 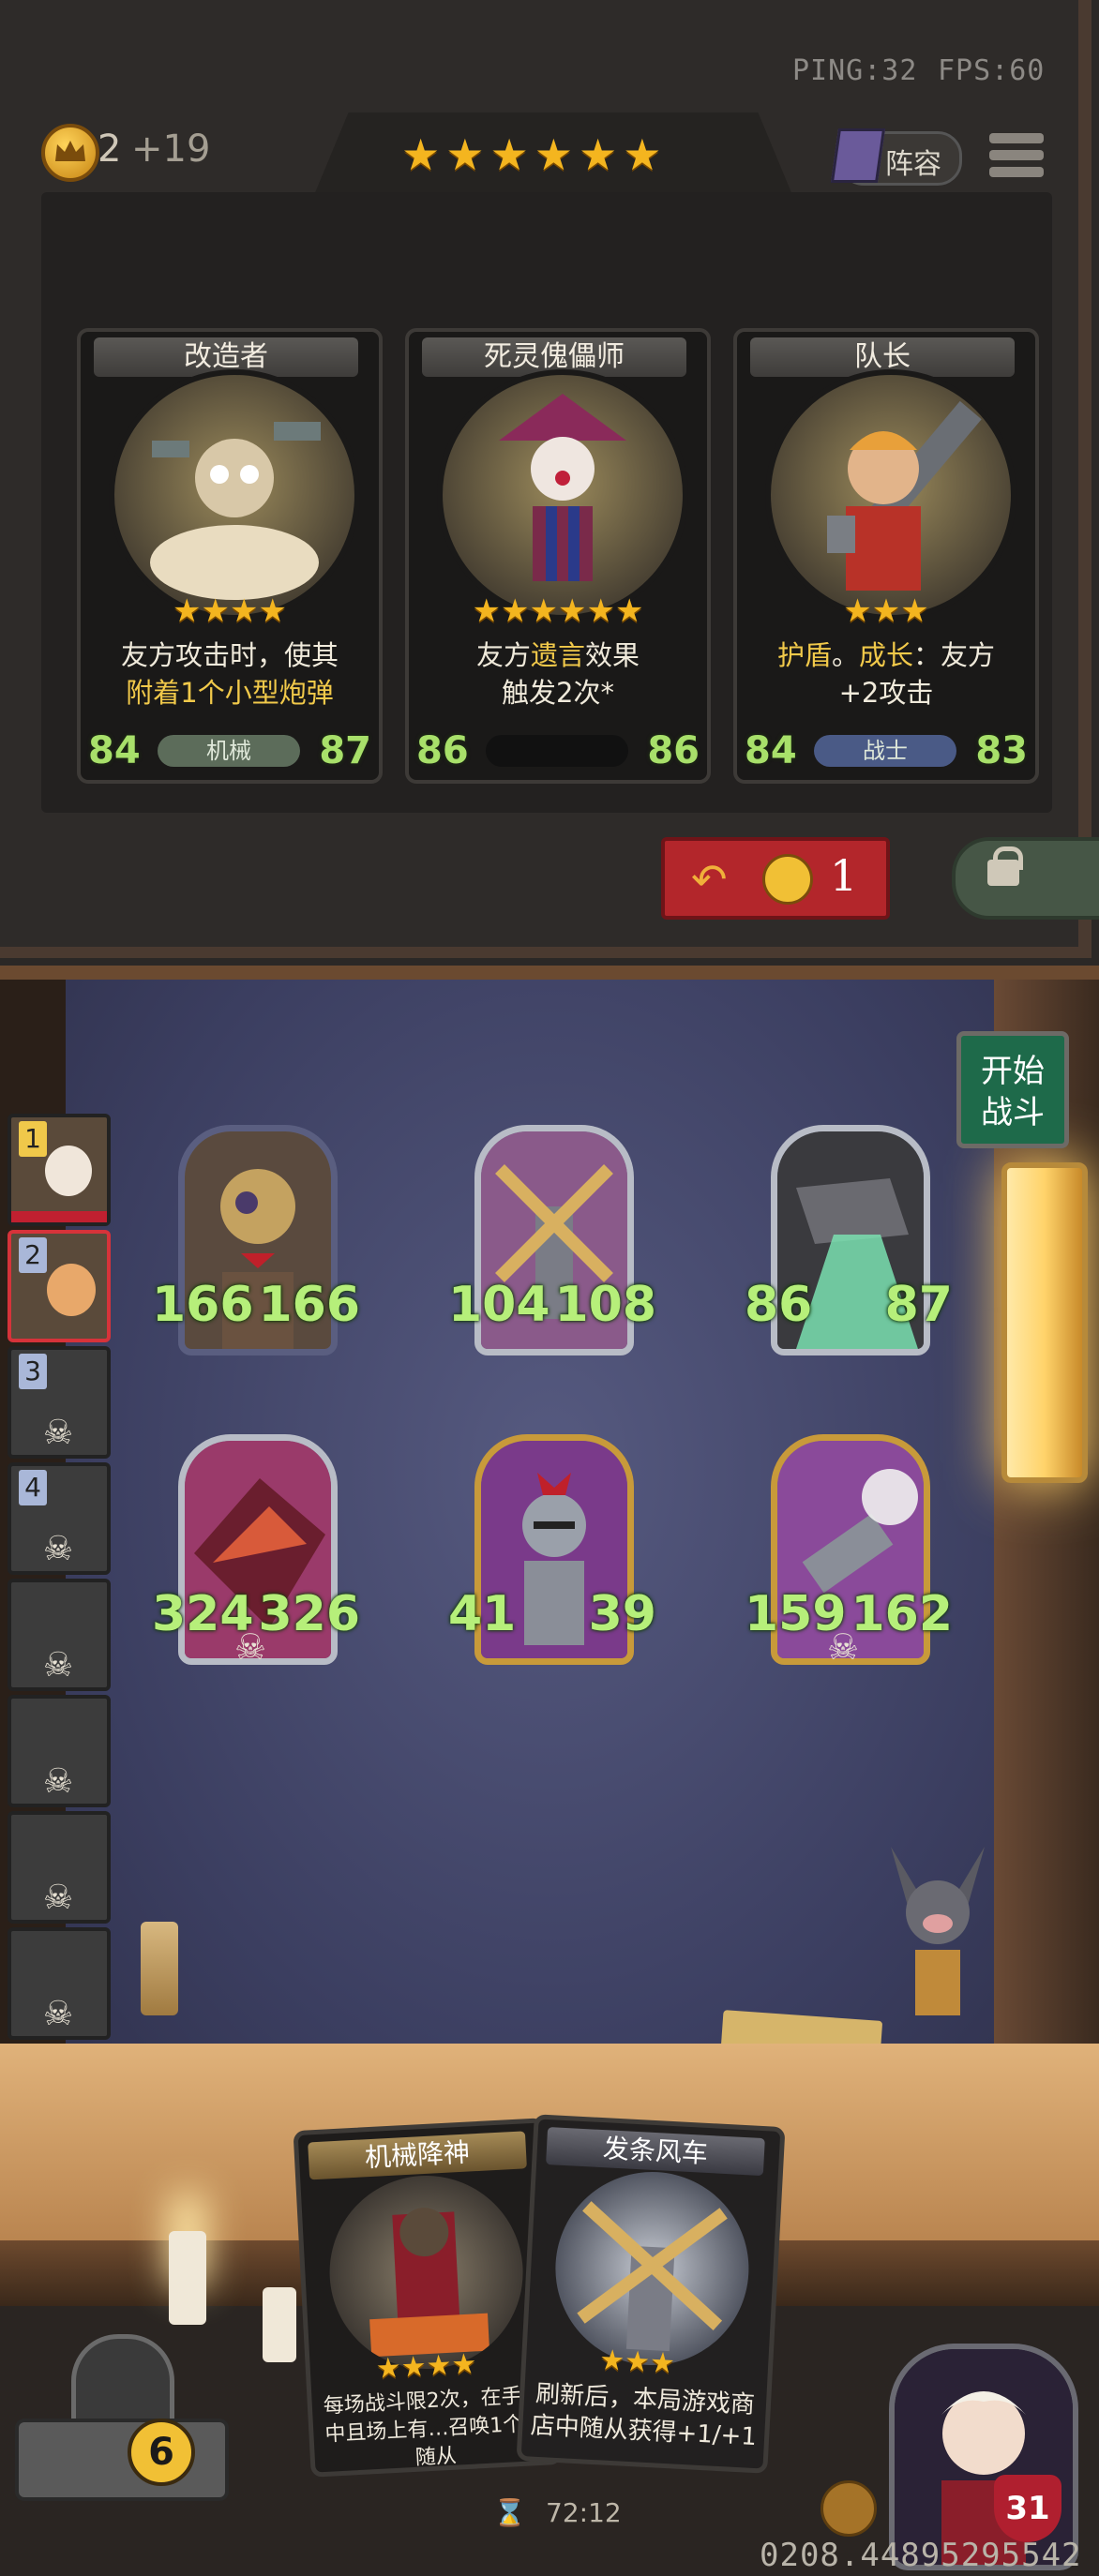 I want to click on desc-line: 友方攻击时，使其, so click(x=229, y=655).